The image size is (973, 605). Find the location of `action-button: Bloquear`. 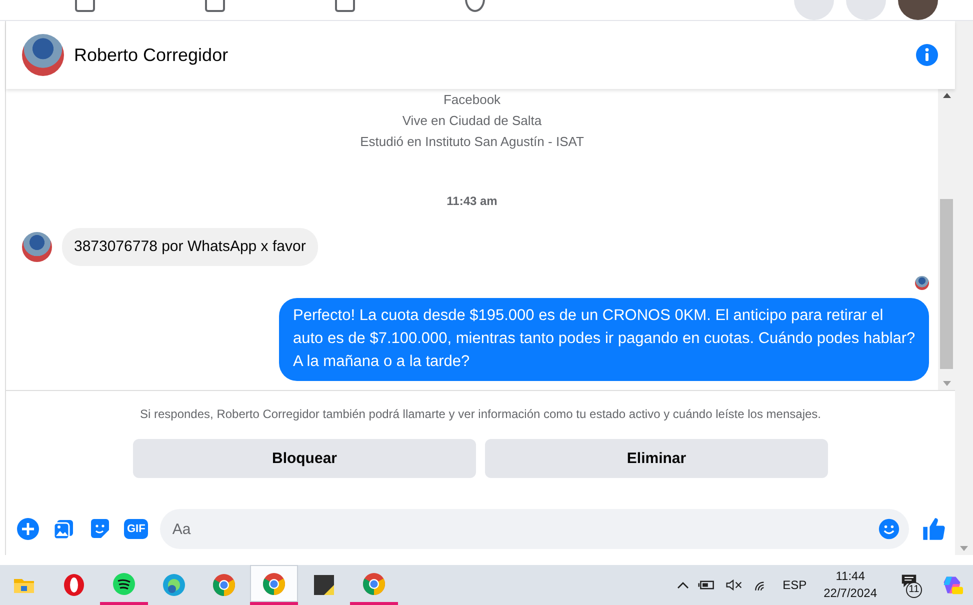

action-button: Bloquear is located at coordinates (304, 458).